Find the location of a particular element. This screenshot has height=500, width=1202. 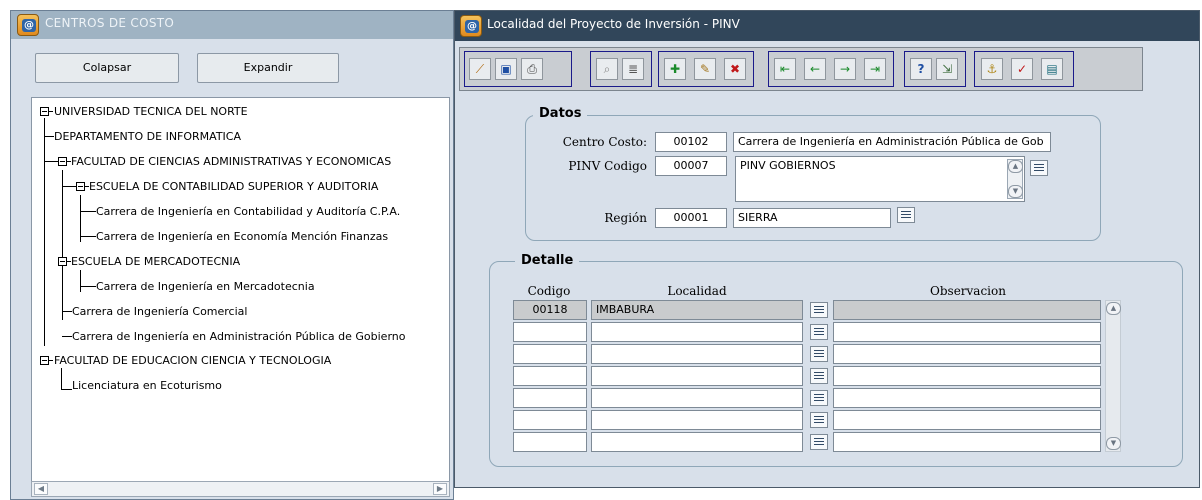

toolbar: ⟋ ▣ ⎙ ⌕ ≣ ✚ ✎ ✖ ⇤ ← → ⇥ ? ⇲ ⚓ ✓ ▤ is located at coordinates (801, 69).